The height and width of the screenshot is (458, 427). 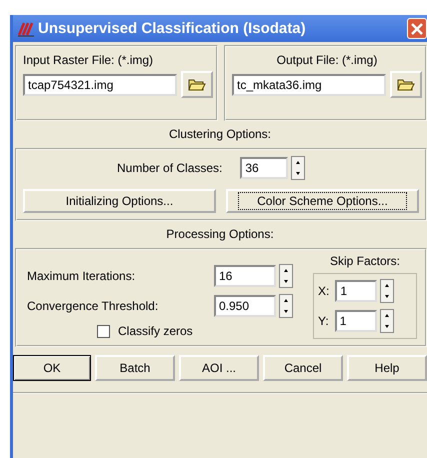 What do you see at coordinates (88, 60) in the screenshot?
I see `field-label: Input Raster File: (*.img)` at bounding box center [88, 60].